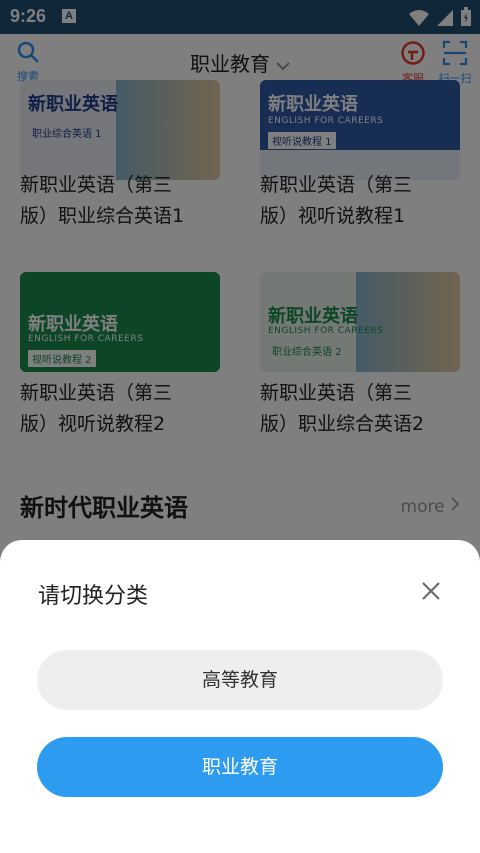  Describe the element at coordinates (410, 826) in the screenshot. I see `sparkle-decoration` at that location.